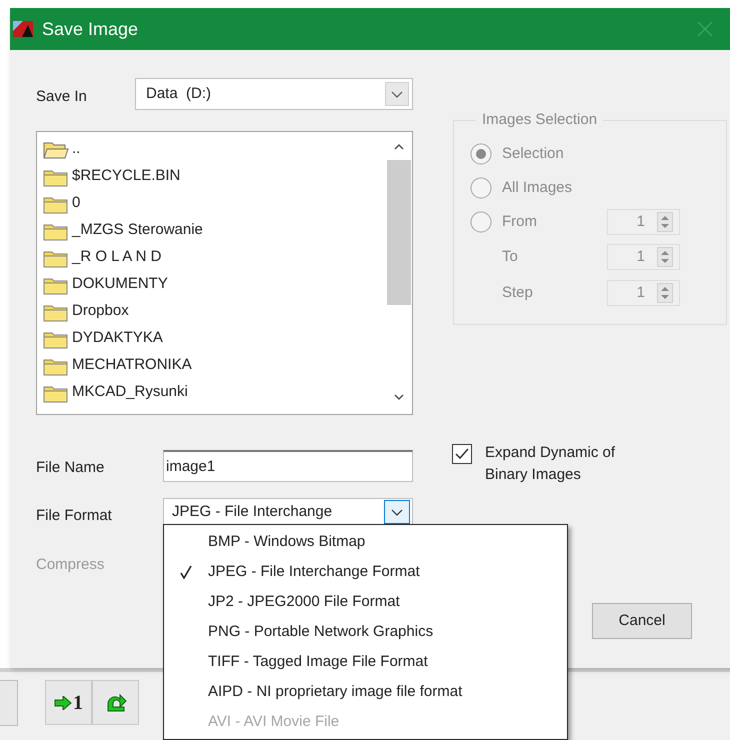 The width and height of the screenshot is (730, 740). Describe the element at coordinates (214, 230) in the screenshot. I see `folder-item: _MZGS Sterowanie` at that location.